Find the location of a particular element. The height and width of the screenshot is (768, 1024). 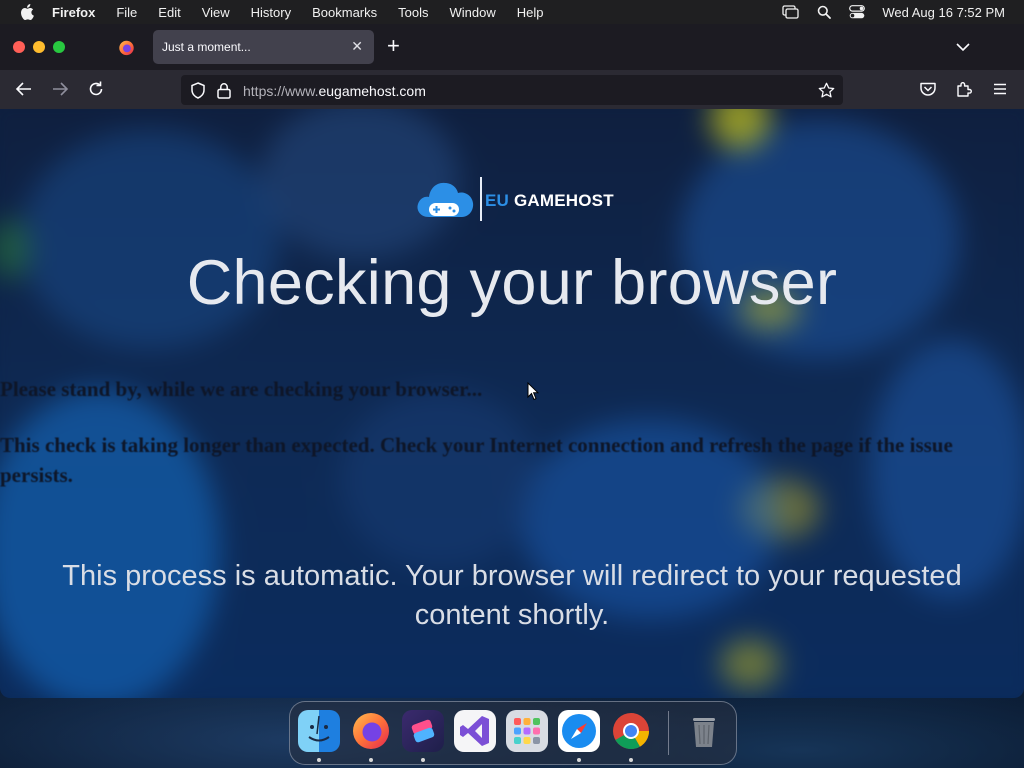

spotlight-search-icon is located at coordinates (824, 12).